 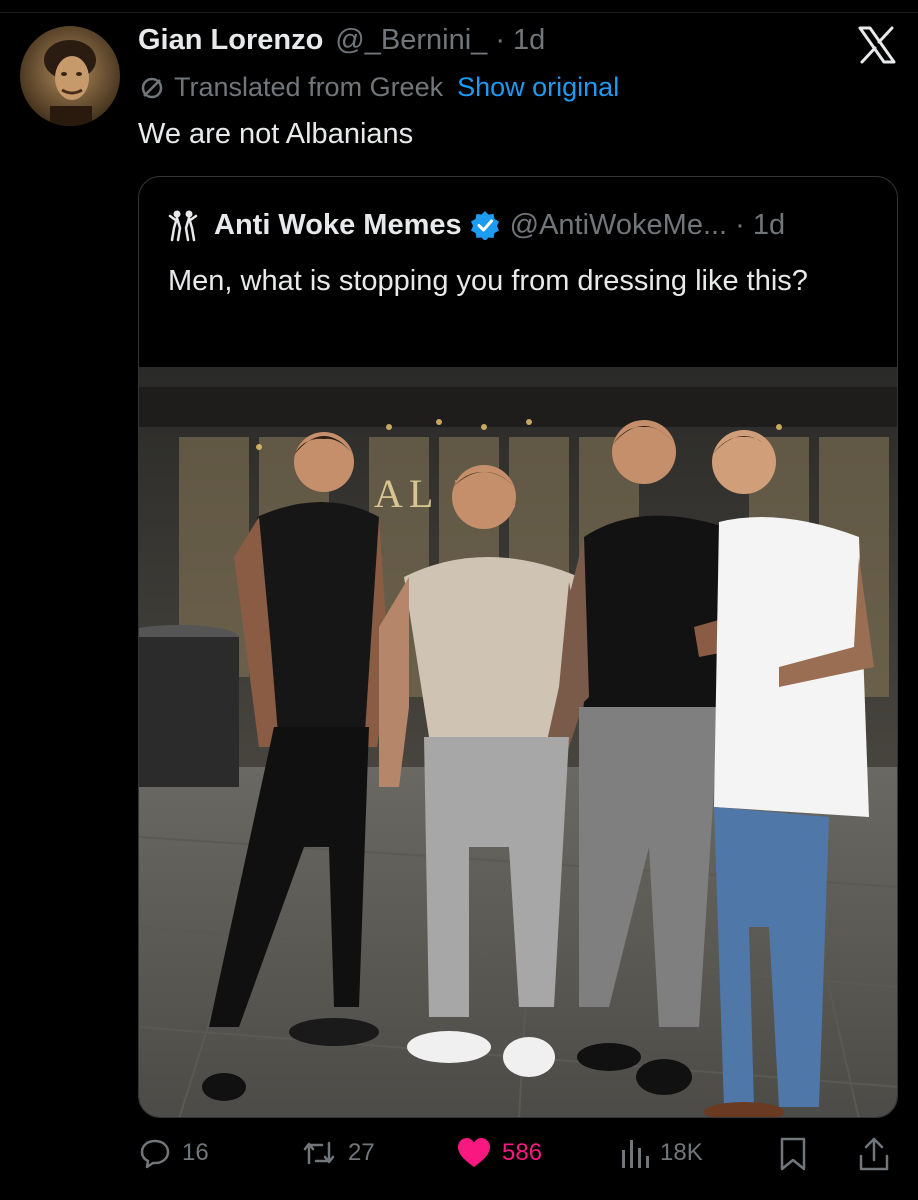 I want to click on verified-badge-icon, so click(x=484, y=225).